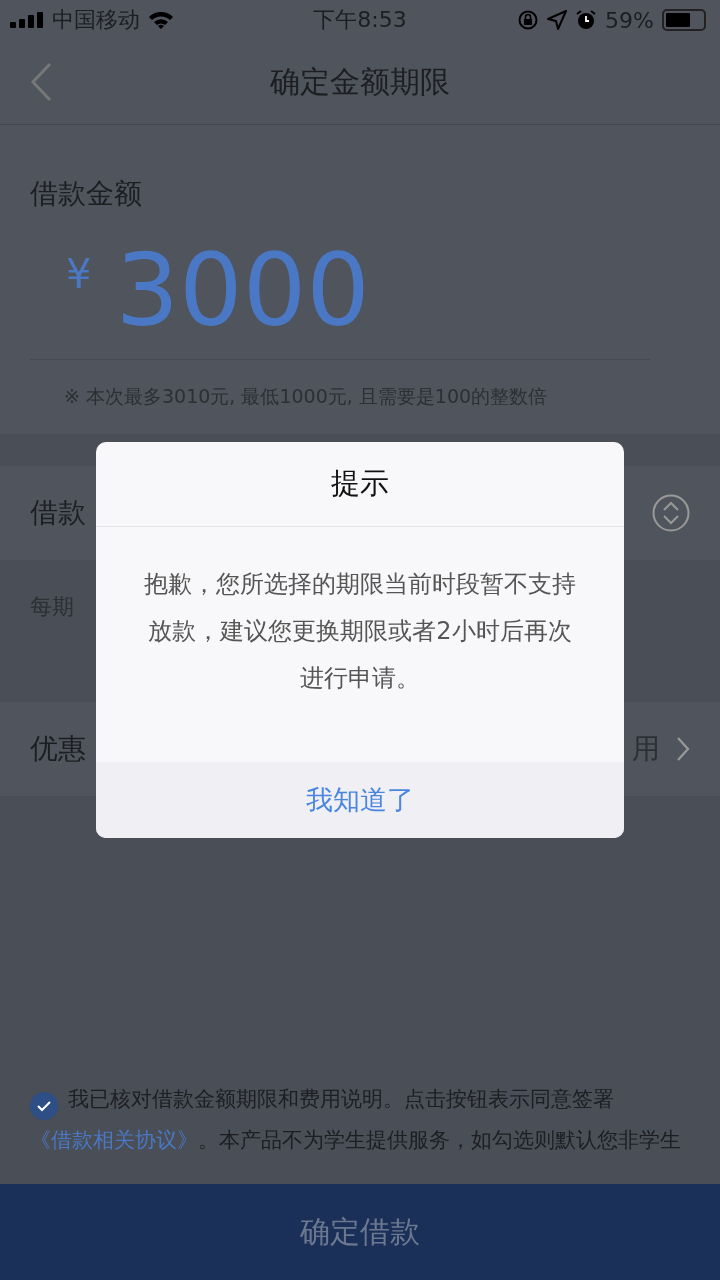 This screenshot has height=1280, width=720. What do you see at coordinates (586, 20) in the screenshot?
I see `alarm-icon` at bounding box center [586, 20].